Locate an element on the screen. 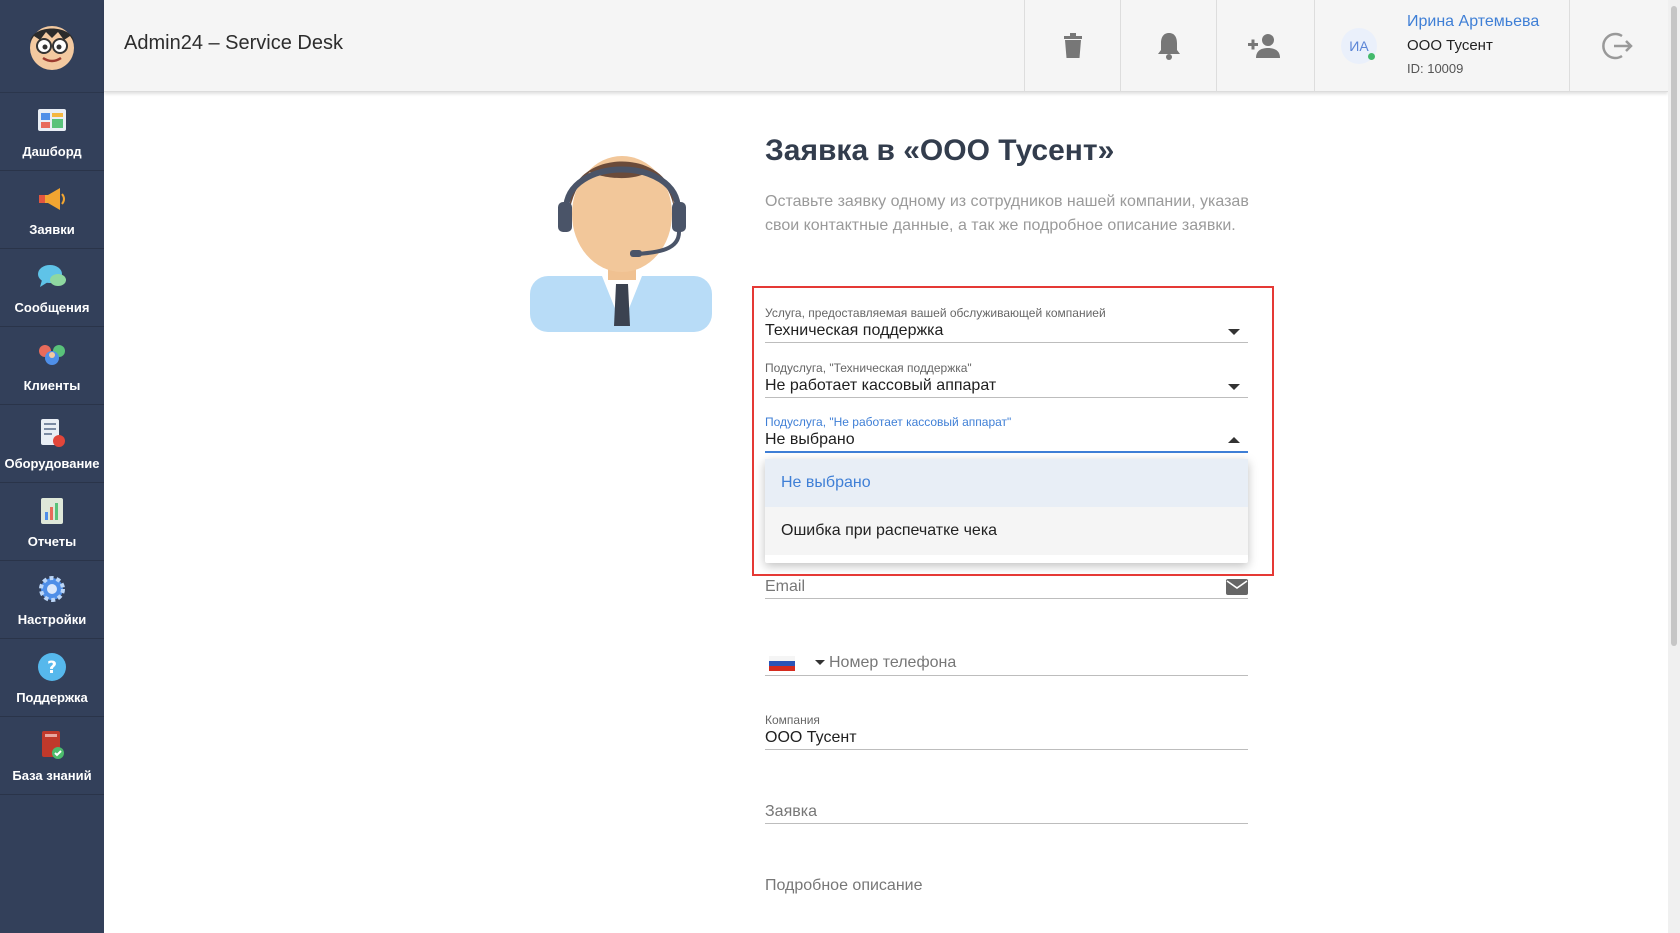 The height and width of the screenshot is (933, 1680). subservice-value: Не работает кассовый аппарат is located at coordinates (881, 385).